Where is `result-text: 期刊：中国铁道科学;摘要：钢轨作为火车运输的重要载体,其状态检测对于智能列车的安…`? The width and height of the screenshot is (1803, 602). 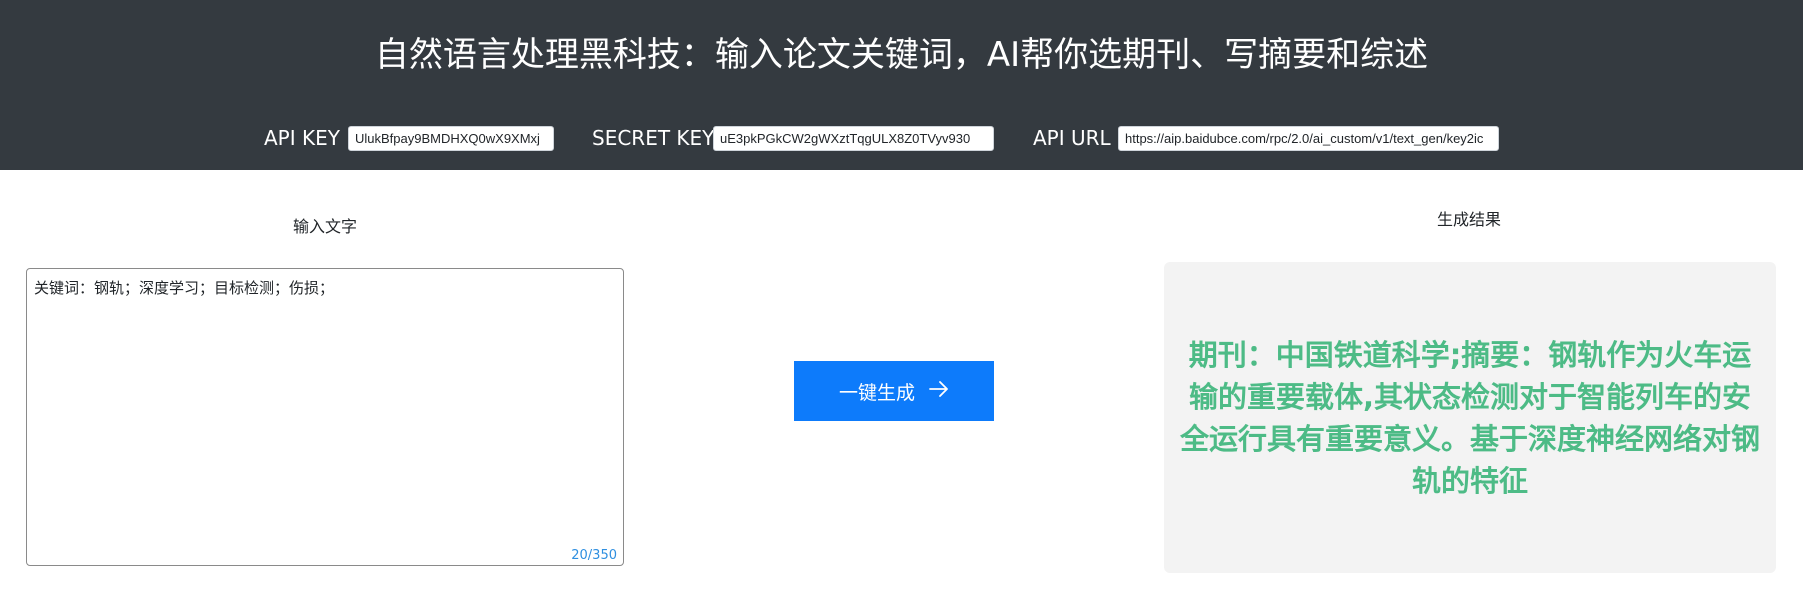
result-text: 期刊：中国铁道科学;摘要：钢轨作为火车运输的重要载体,其状态检测对于智能列车的安… is located at coordinates (1469, 417).